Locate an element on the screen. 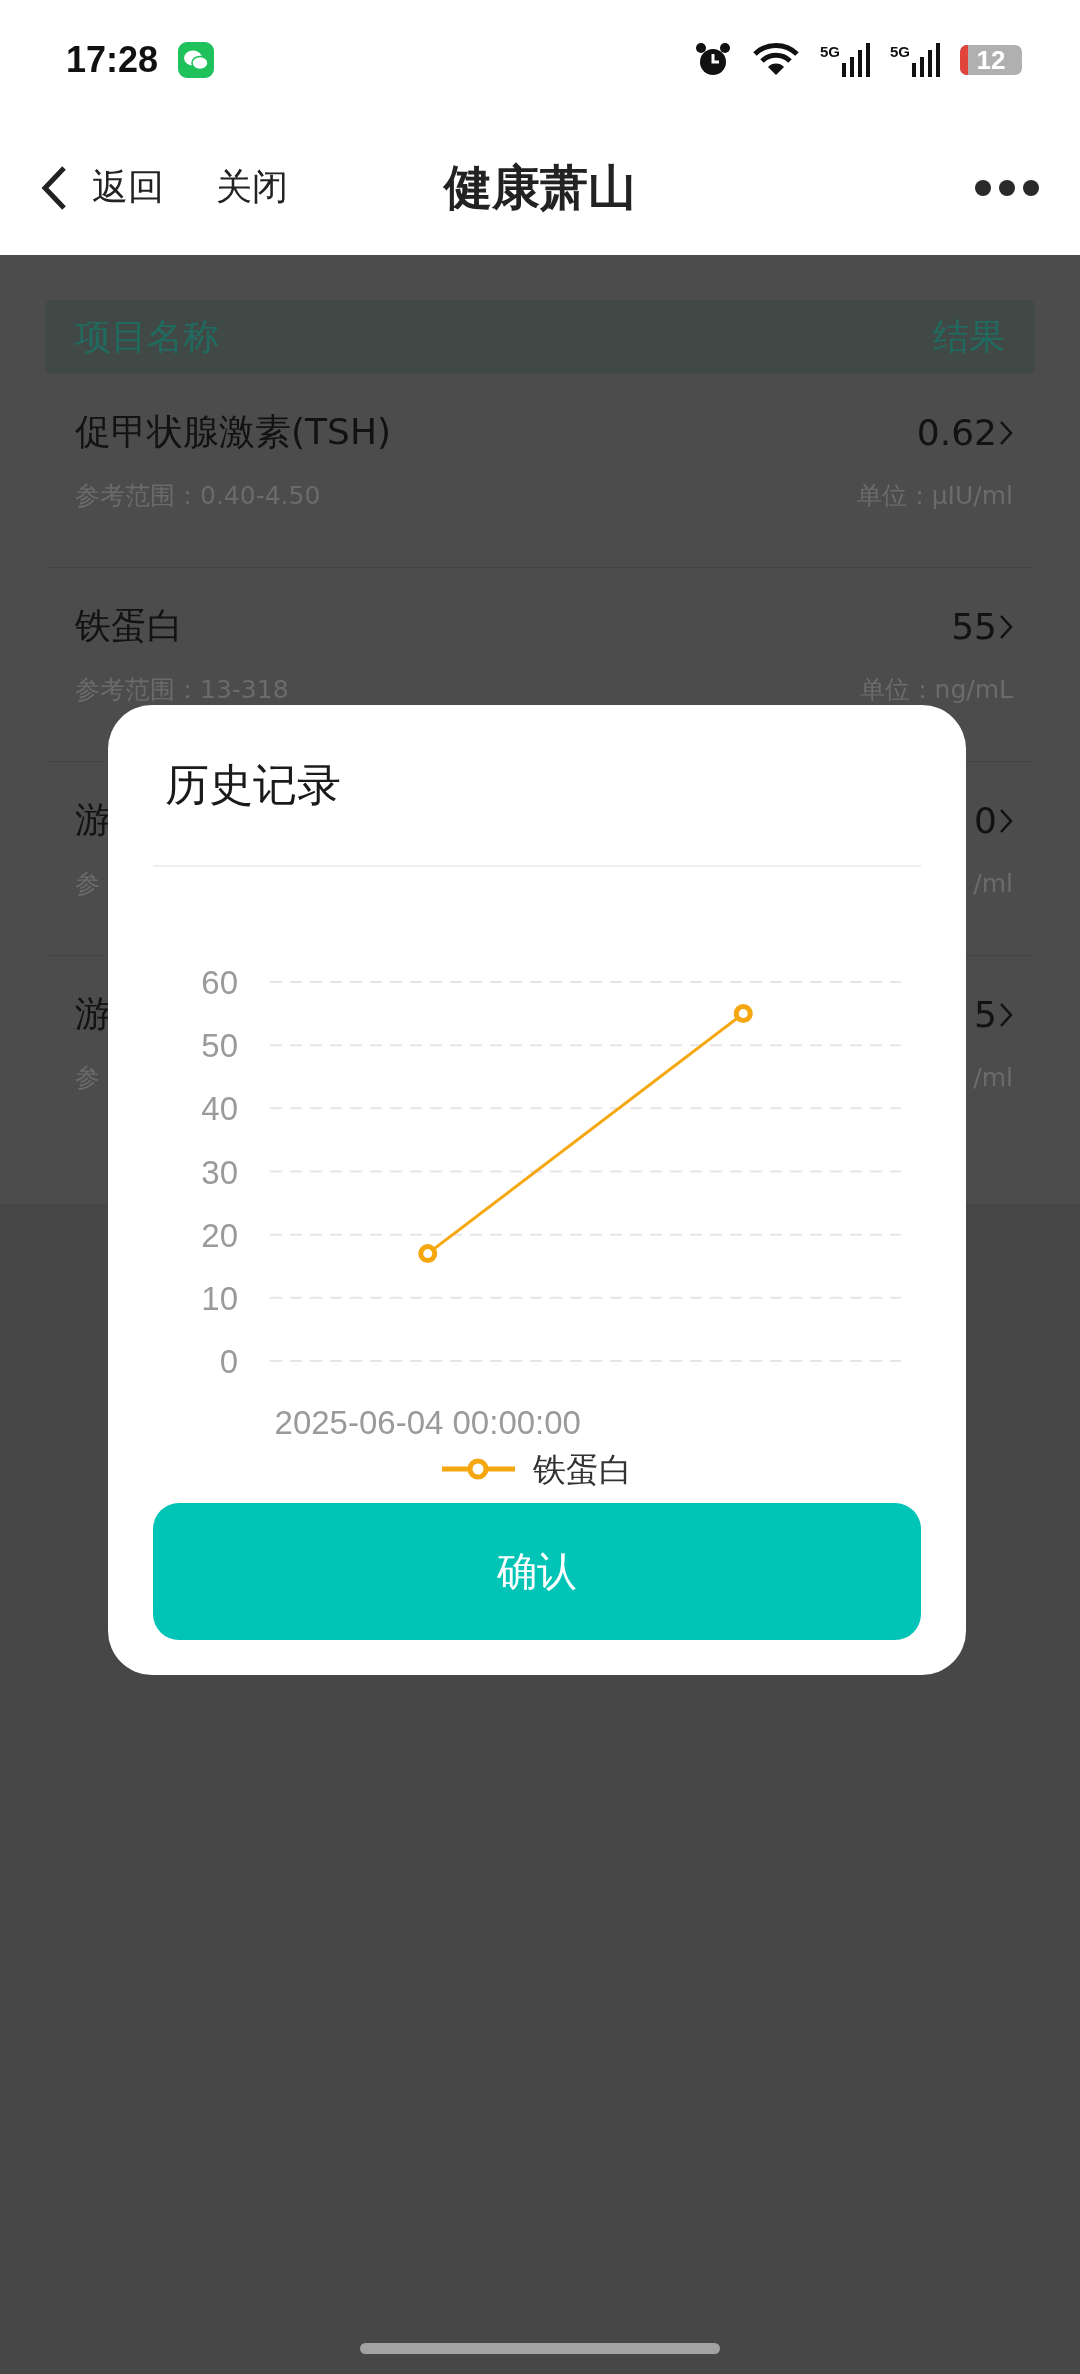 This screenshot has width=1080, height=2374. axis-label: 2025-06-04 00:00:00 is located at coordinates (427, 1422).